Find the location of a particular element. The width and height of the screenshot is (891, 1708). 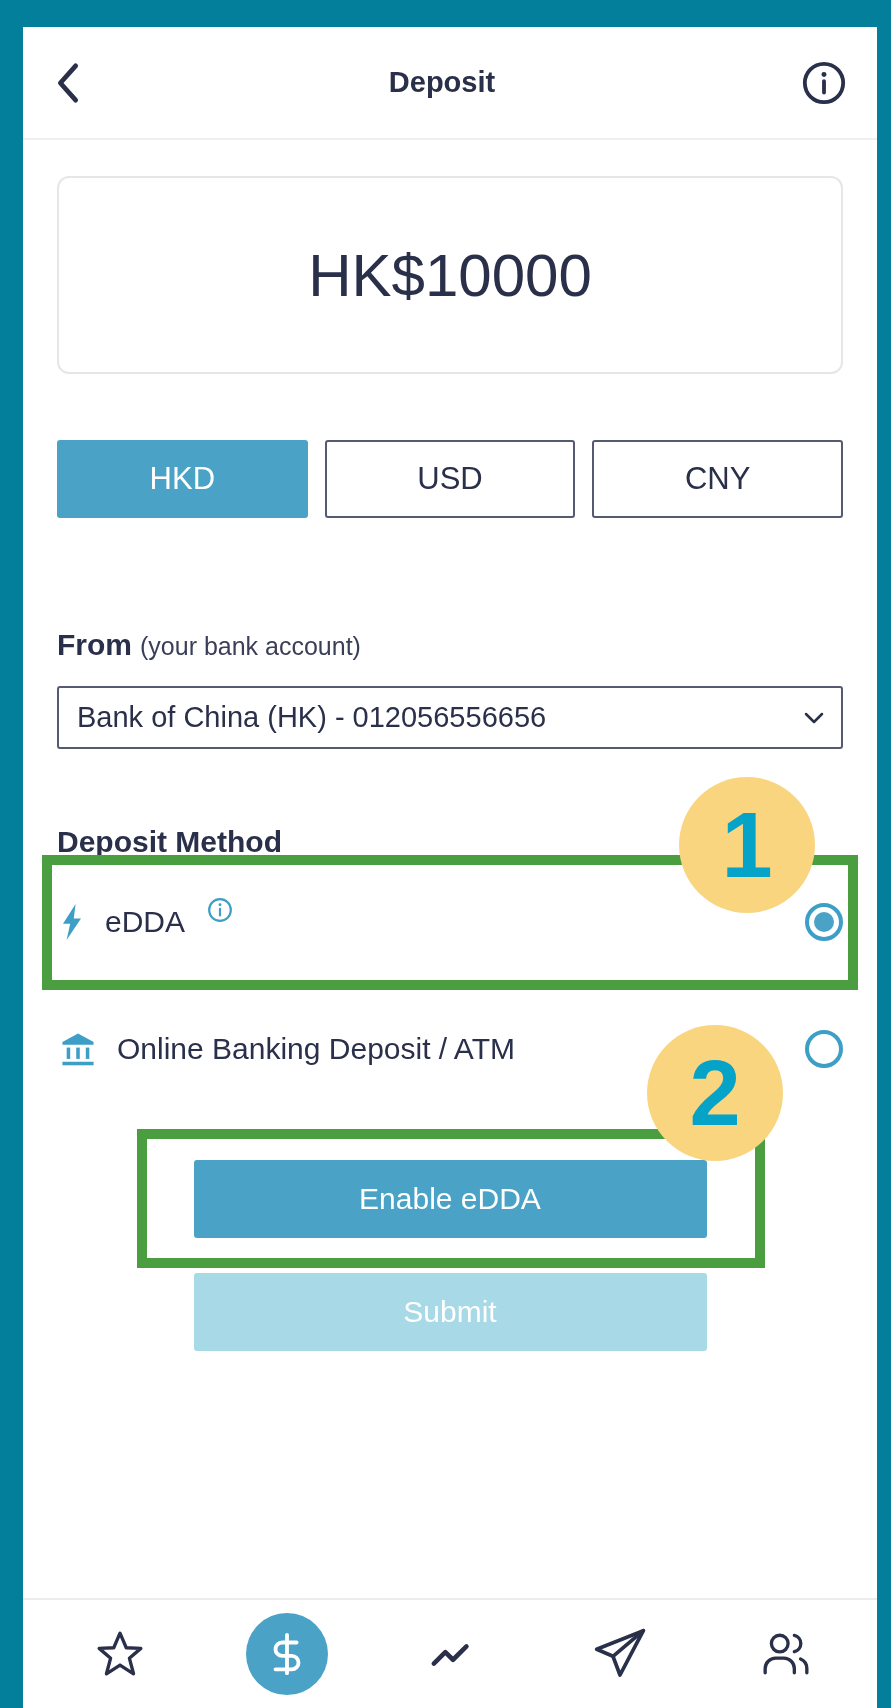

section-label: Deposit Method is located at coordinates (169, 841).